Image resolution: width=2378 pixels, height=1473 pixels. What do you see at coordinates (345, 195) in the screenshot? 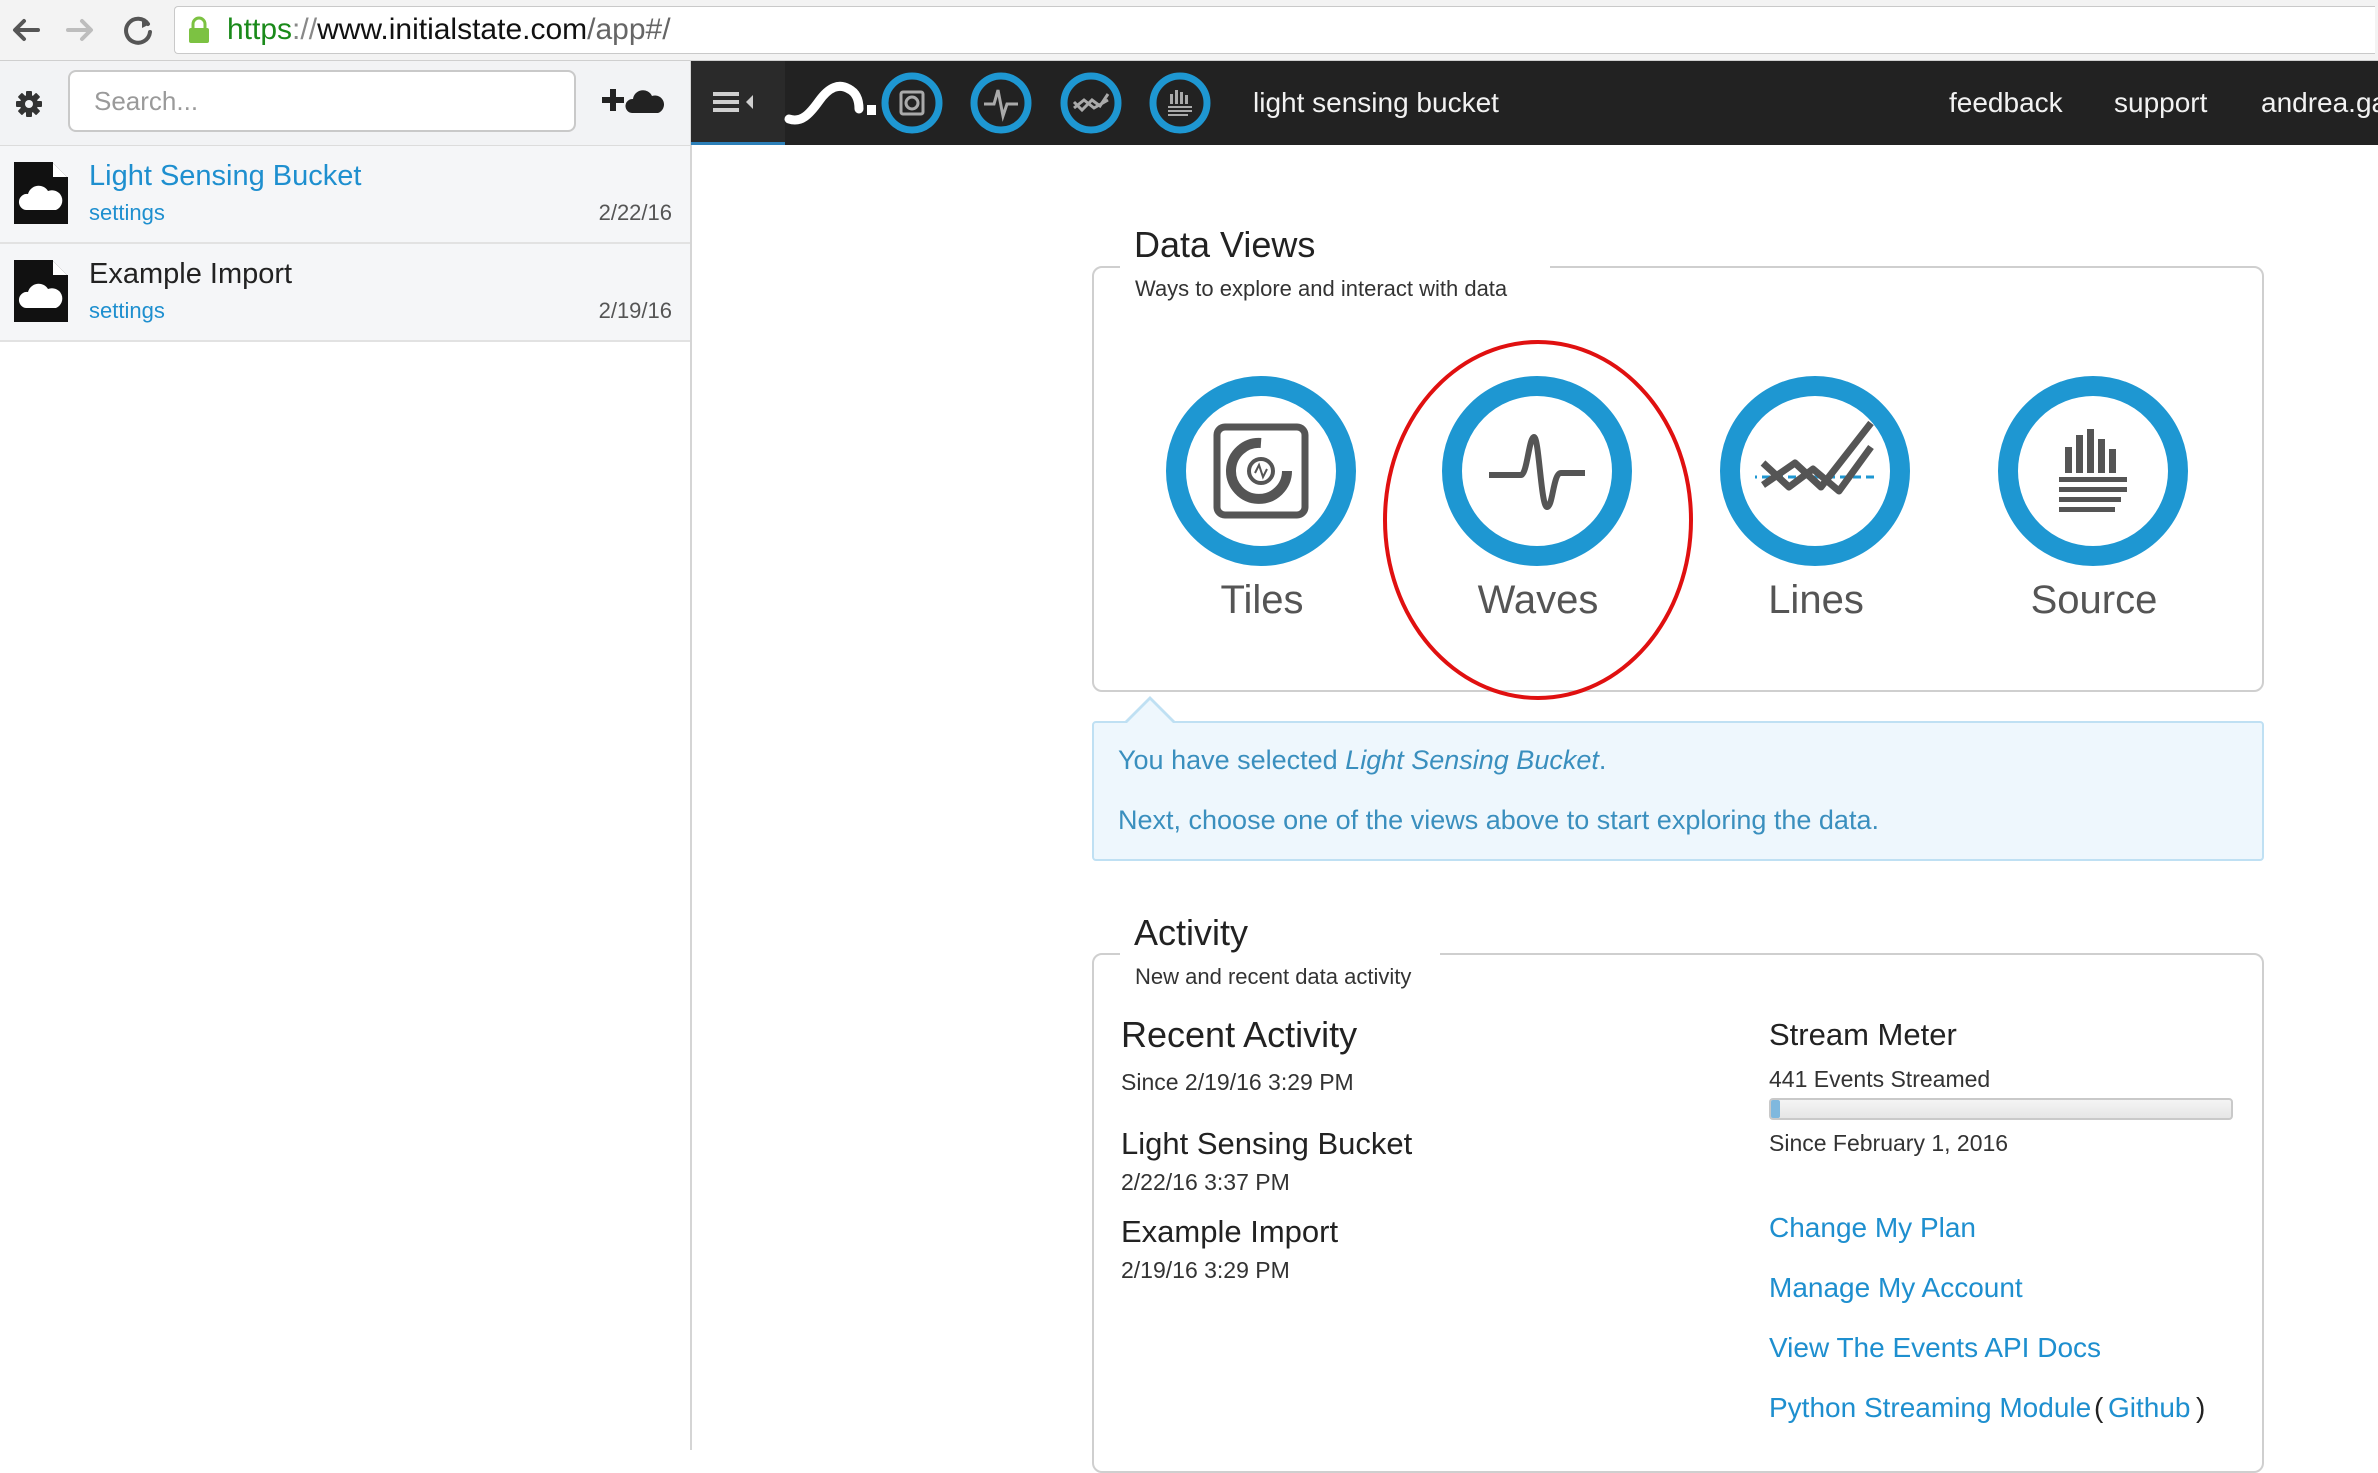
I see `bucket-item-light-sensing: Light Sensing Bucket settings 2/22/16` at bounding box center [345, 195].